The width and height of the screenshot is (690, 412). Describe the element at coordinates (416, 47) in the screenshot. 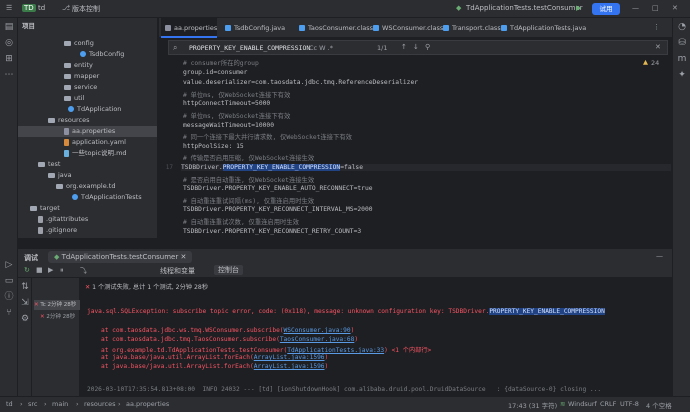

I see `next-match-icon: ↓` at that location.